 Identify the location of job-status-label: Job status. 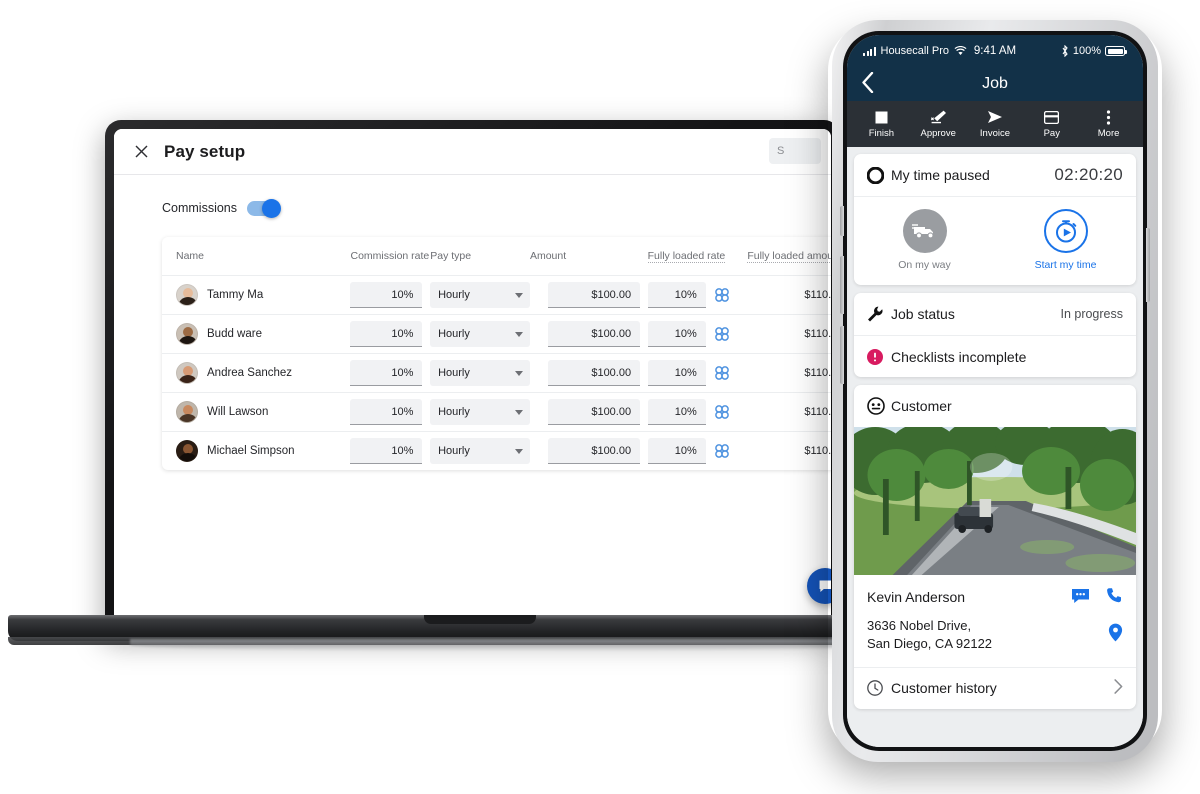
(923, 314).